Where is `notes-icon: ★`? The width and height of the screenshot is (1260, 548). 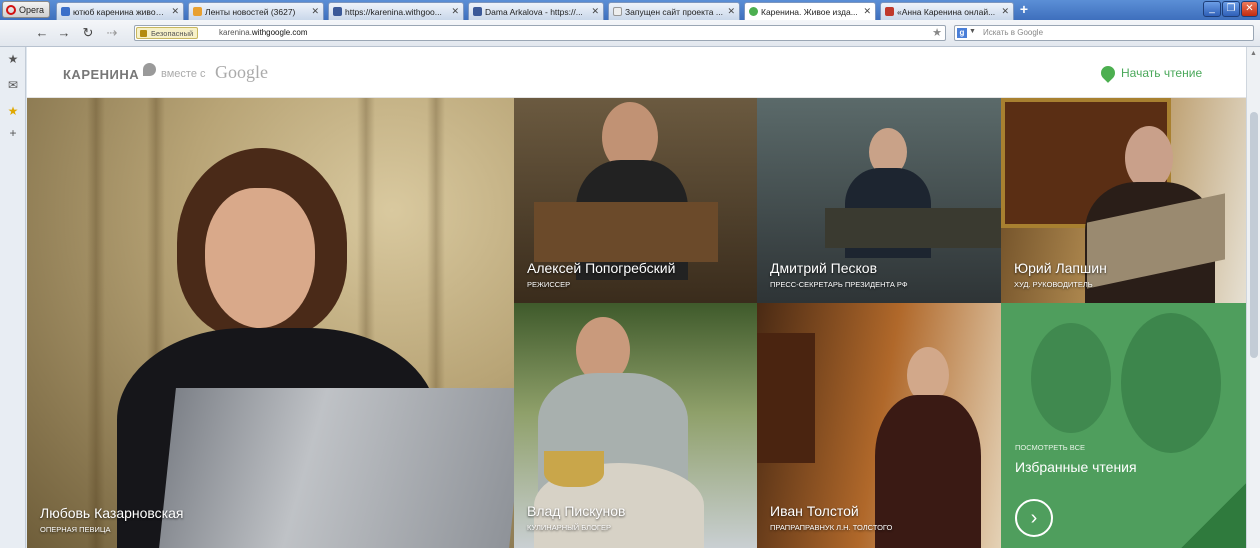 notes-icon: ★ is located at coordinates (13, 111).